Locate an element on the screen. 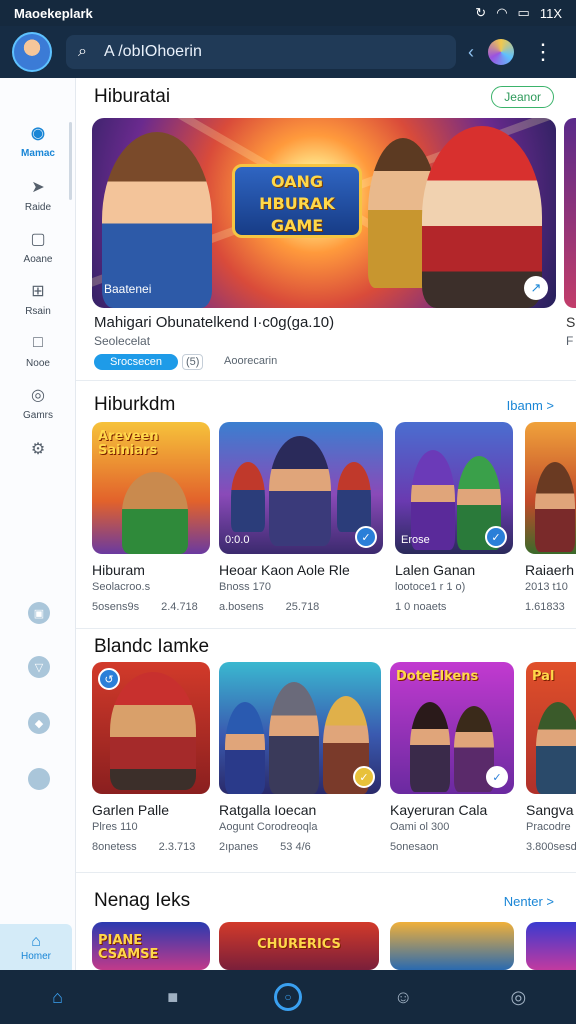 This screenshot has width=576, height=1024. gear-icon: ⚙ is located at coordinates (38, 449).